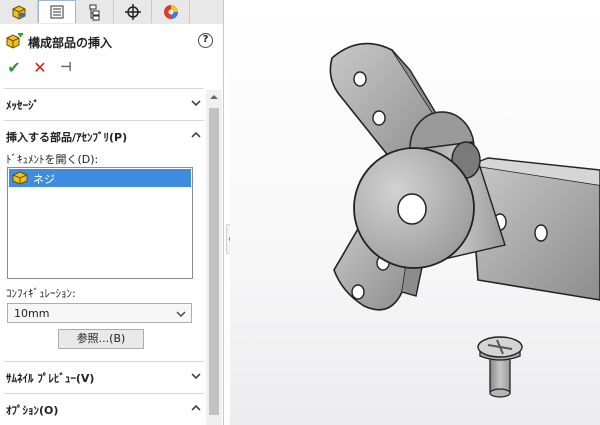 This screenshot has width=600, height=425. I want to click on scroll-up-icon, so click(214, 97).